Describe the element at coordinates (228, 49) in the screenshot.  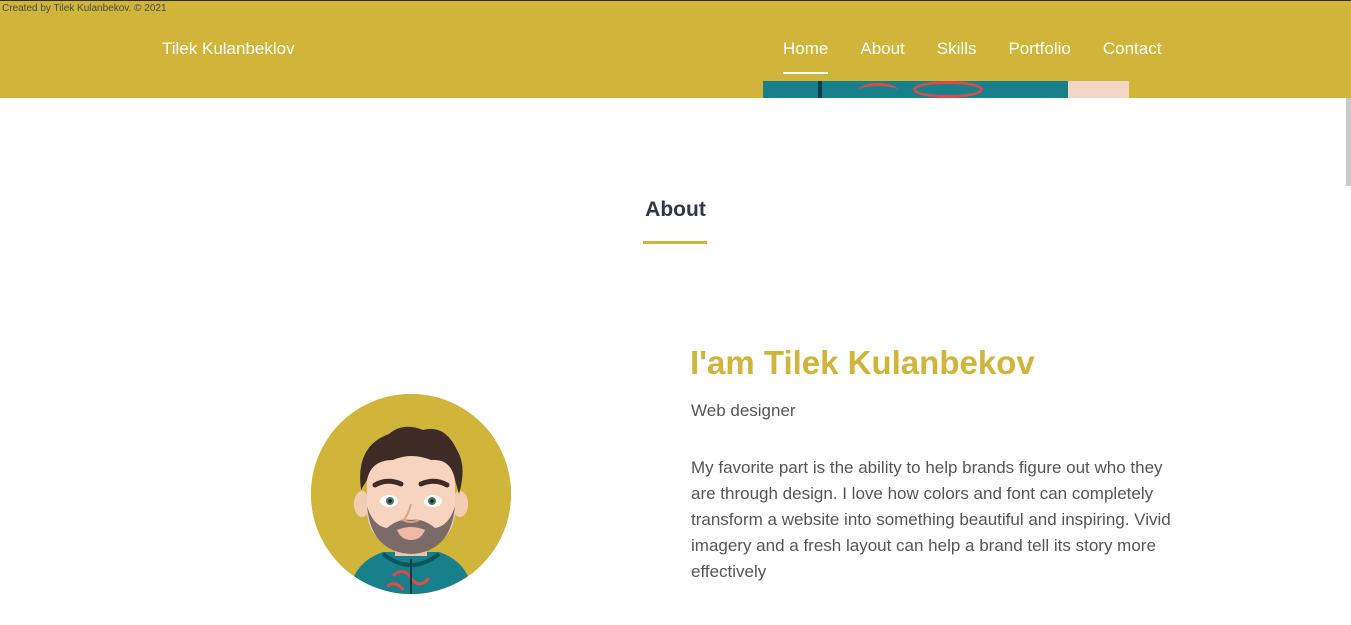
I see `brand-link: Tilek Kulanbeklov` at that location.